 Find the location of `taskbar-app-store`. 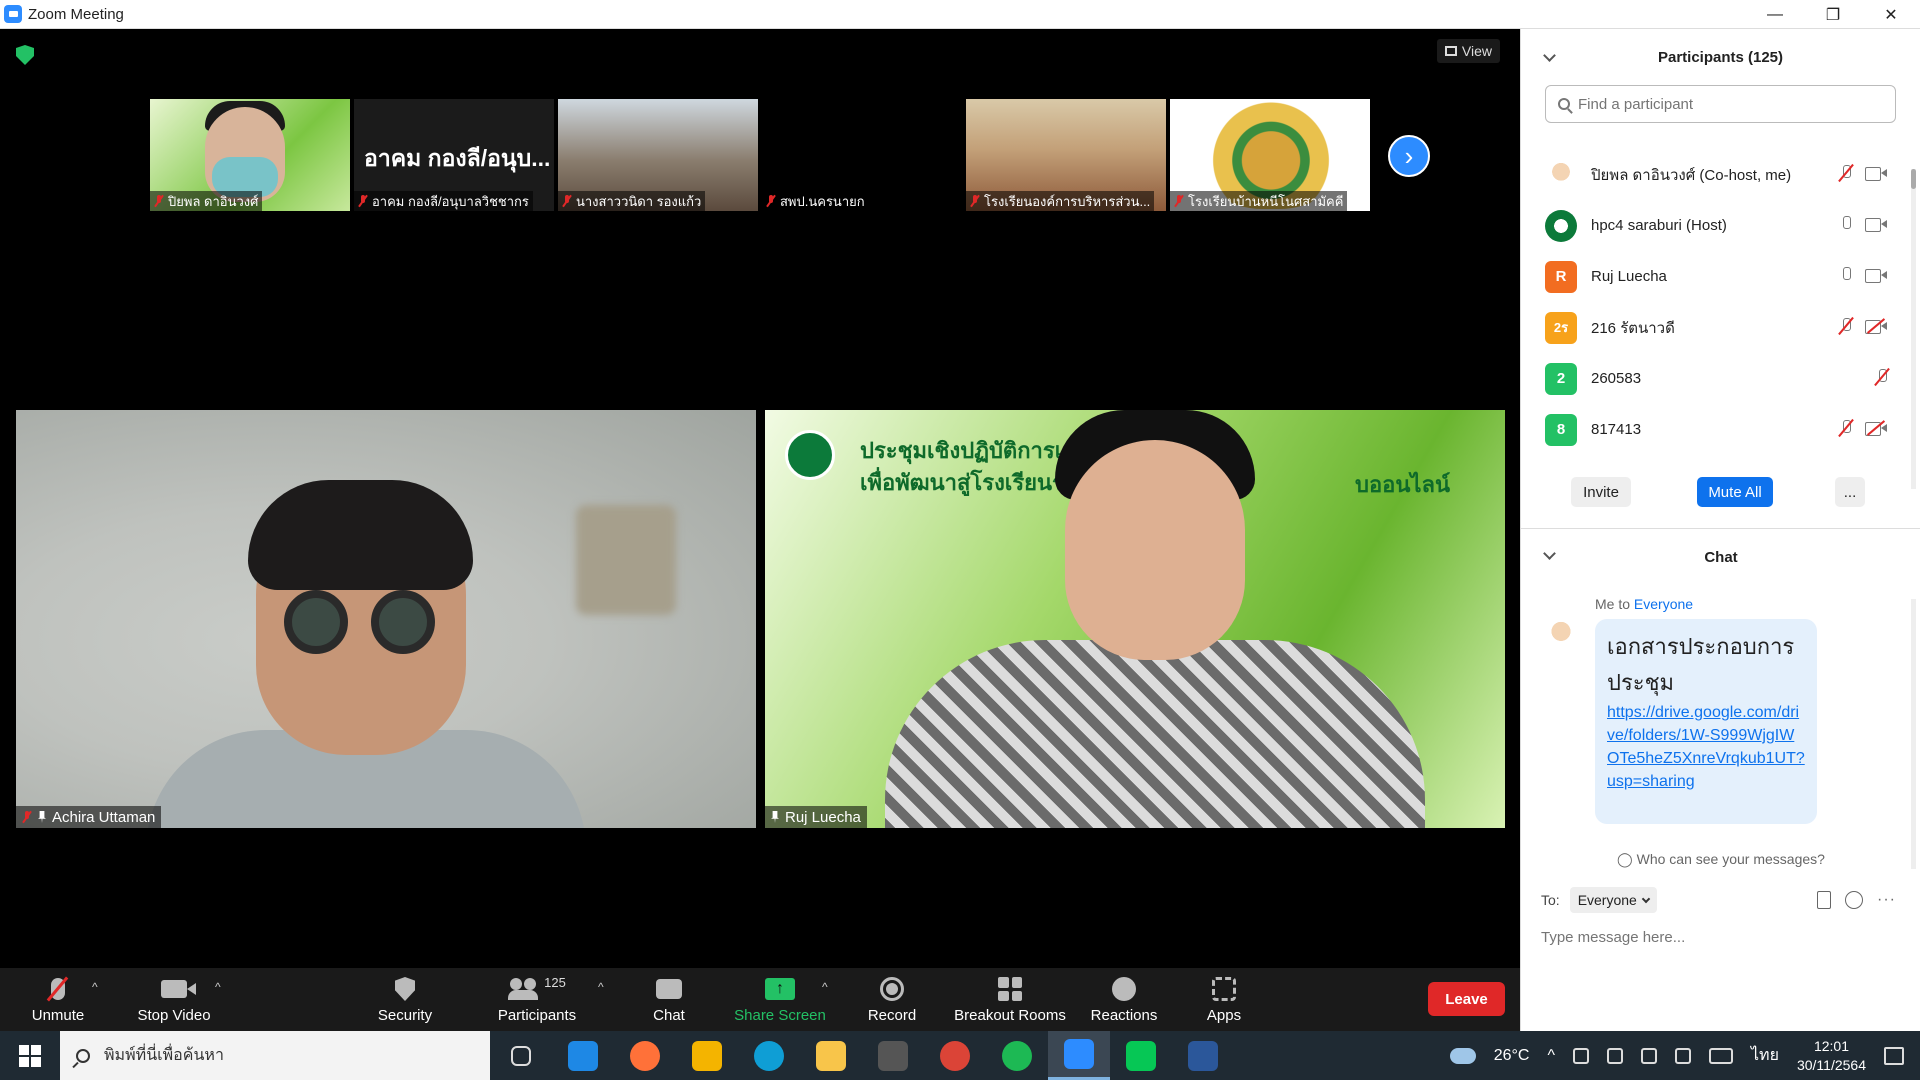

taskbar-app-store is located at coordinates (707, 1055).